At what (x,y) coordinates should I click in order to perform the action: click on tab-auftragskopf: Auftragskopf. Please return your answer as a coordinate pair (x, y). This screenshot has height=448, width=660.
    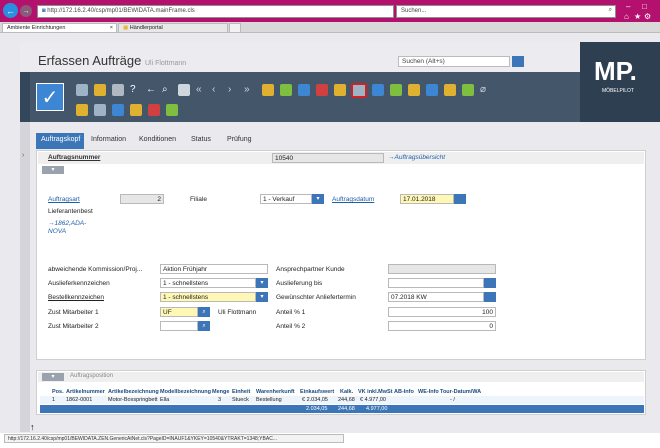
    Looking at the image, I should click on (60, 141).